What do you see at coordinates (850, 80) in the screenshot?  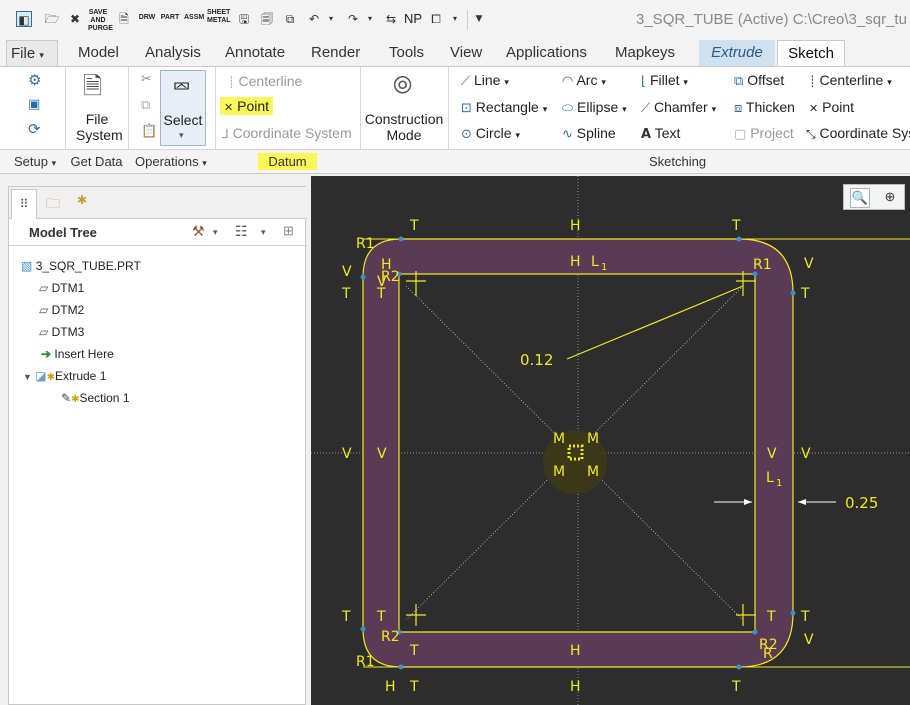 I see `sketch-centerline-button: ┊ Centerline ▾` at bounding box center [850, 80].